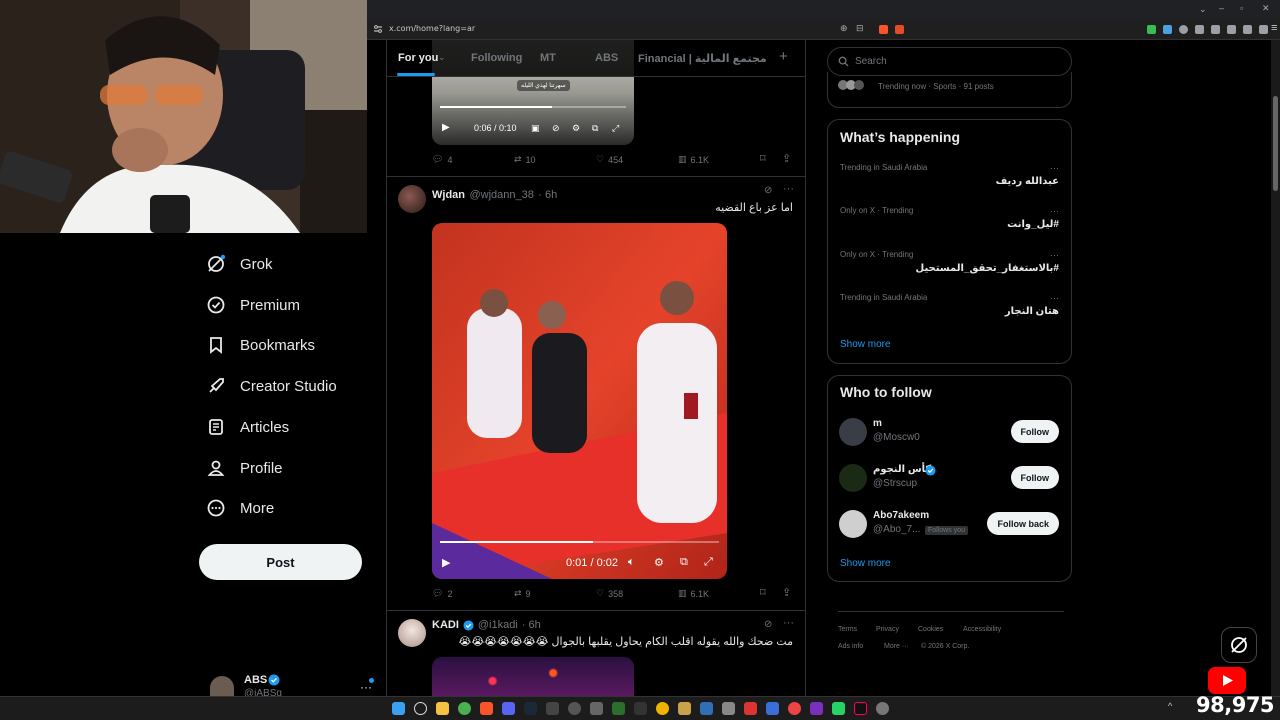 This screenshot has width=1280, height=720. I want to click on window-close-icon: ✕, so click(1266, 8).